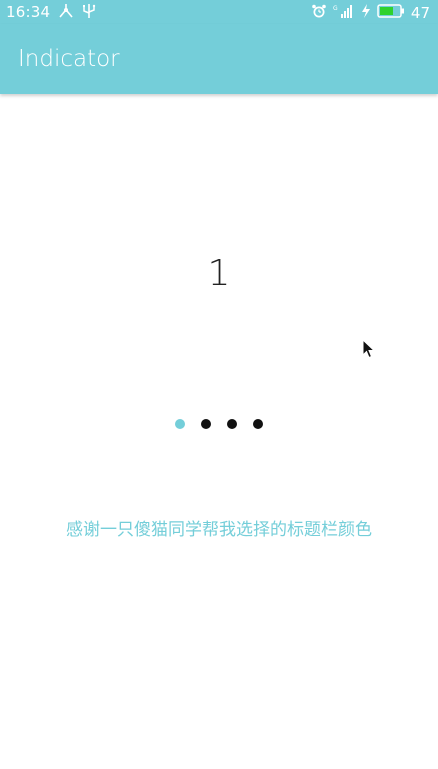 This screenshot has height=769, width=438. What do you see at coordinates (66, 13) in the screenshot?
I see `usb-share-icon` at bounding box center [66, 13].